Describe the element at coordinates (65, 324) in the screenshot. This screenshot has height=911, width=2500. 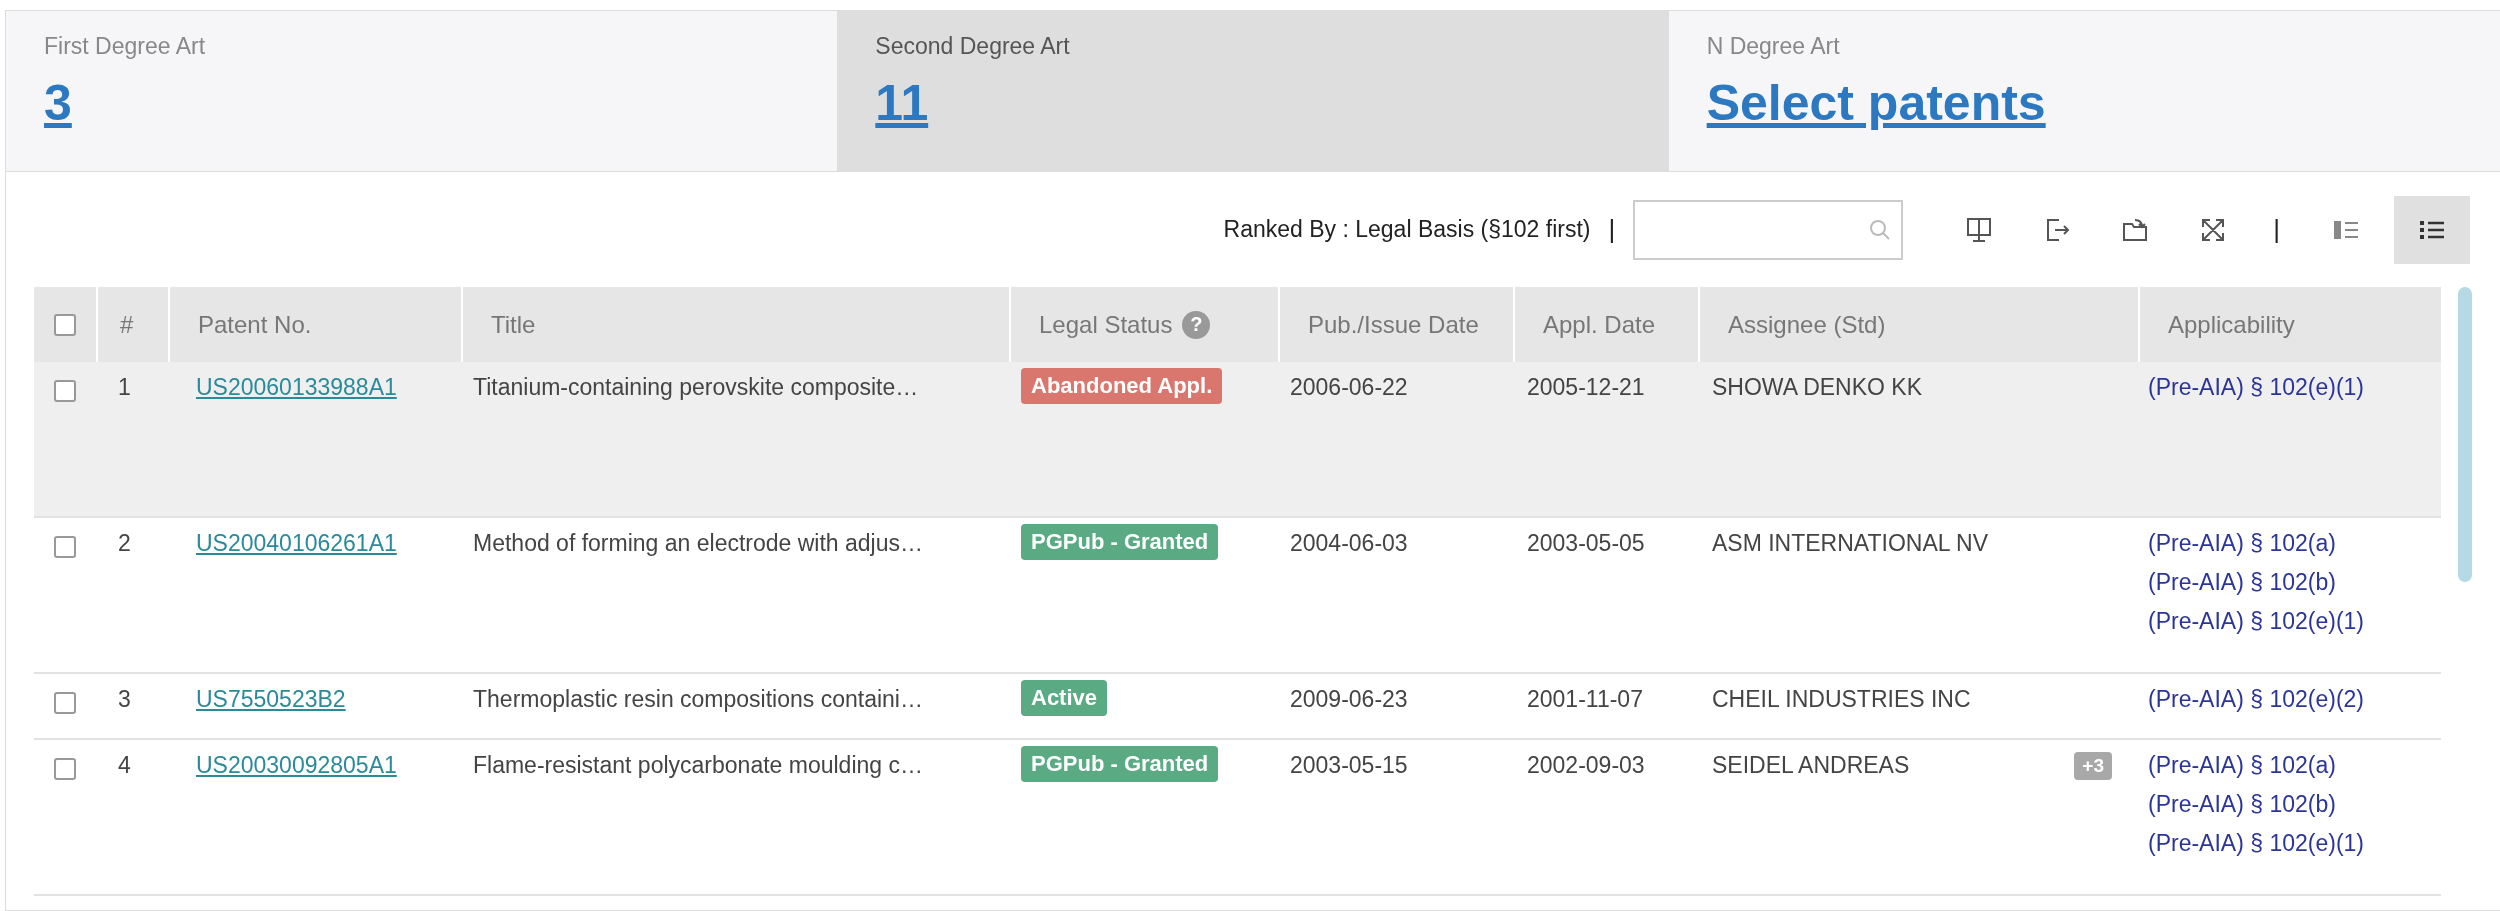
I see `select-all-checkbox` at that location.